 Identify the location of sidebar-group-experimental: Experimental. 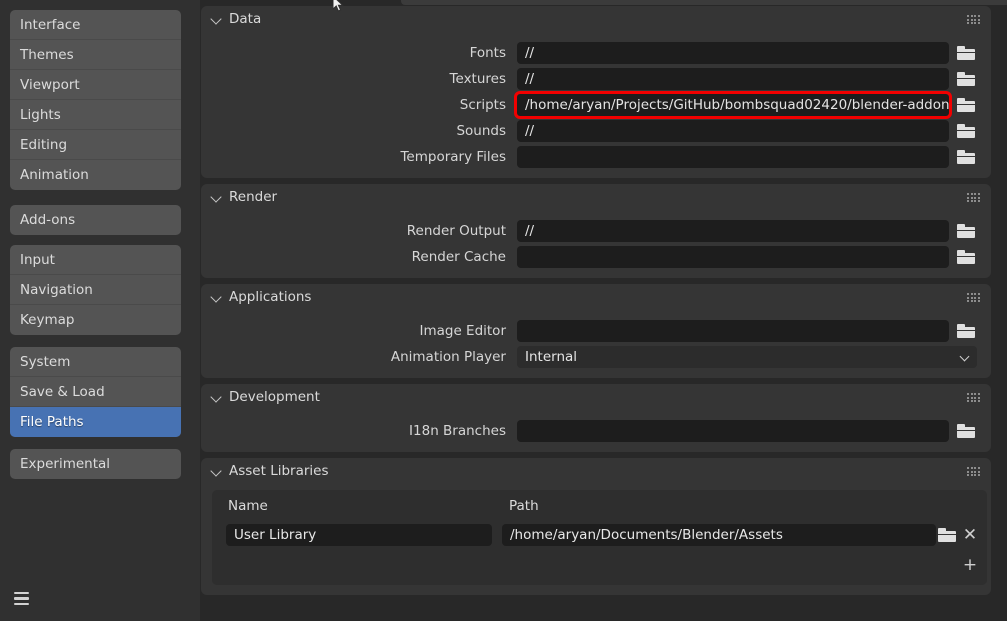
(95, 464).